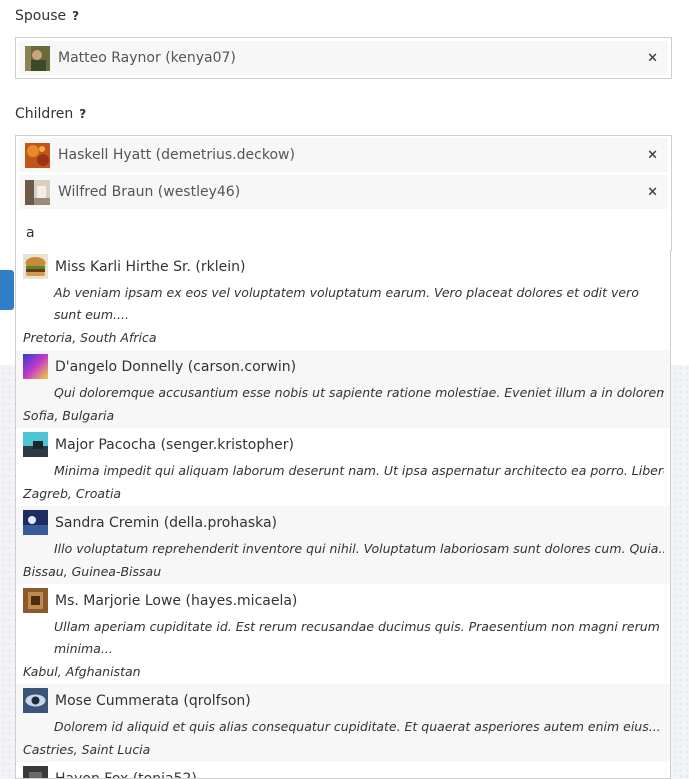 This screenshot has width=689, height=779. I want to click on result-name: Mose Cummerata (qrolfson), so click(153, 700).